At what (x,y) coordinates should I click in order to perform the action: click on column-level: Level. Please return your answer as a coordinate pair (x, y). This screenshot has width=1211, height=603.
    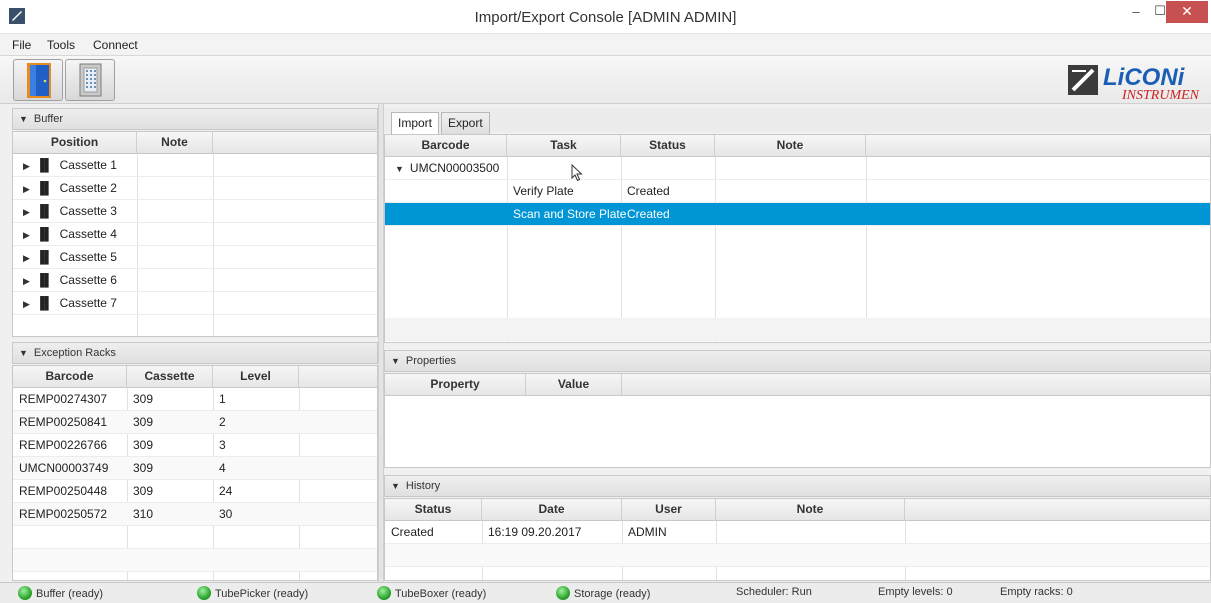
    Looking at the image, I should click on (256, 377).